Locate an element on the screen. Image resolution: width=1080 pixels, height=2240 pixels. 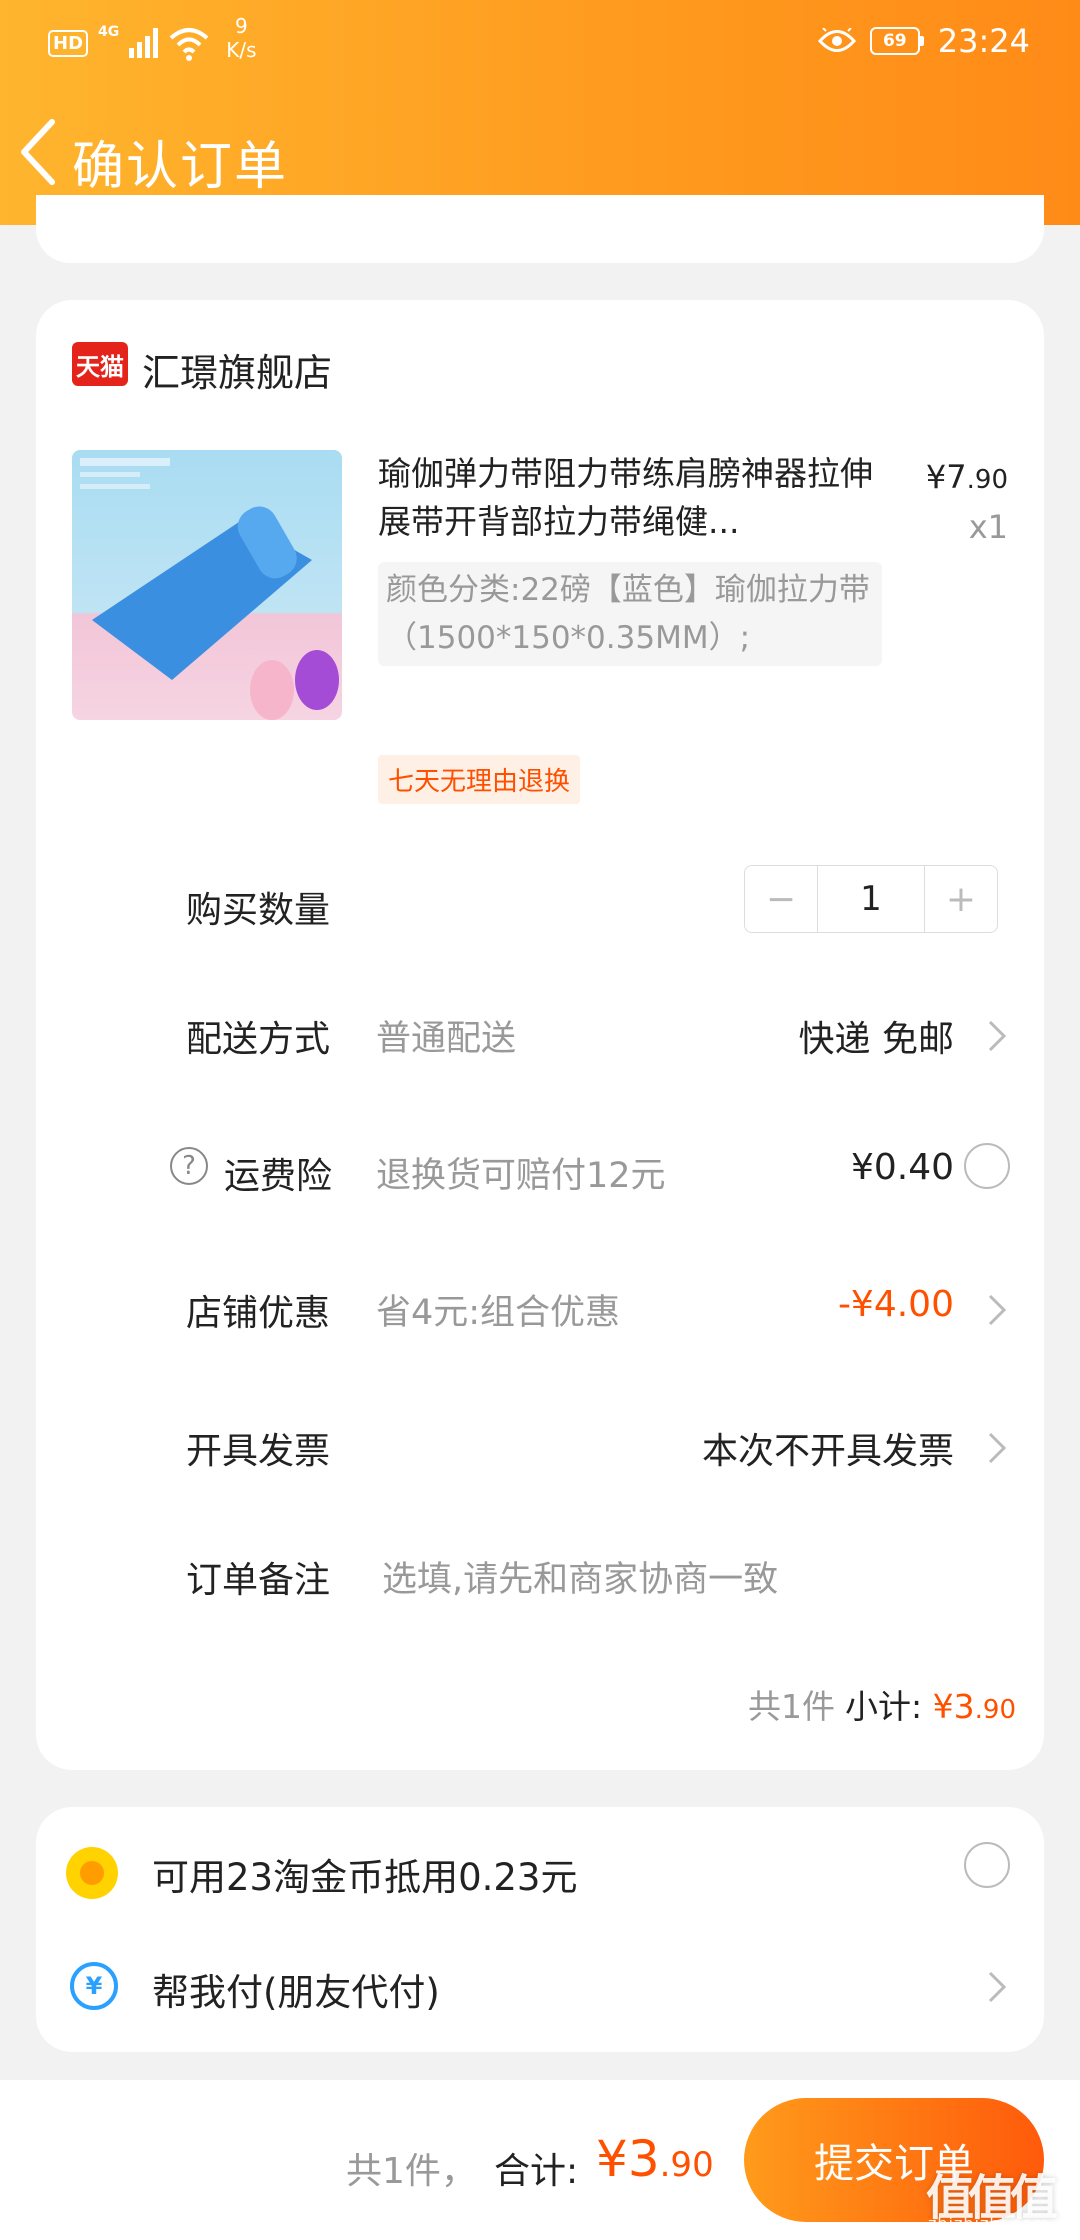
network-speed: 9 K/s is located at coordinates (241, 38).